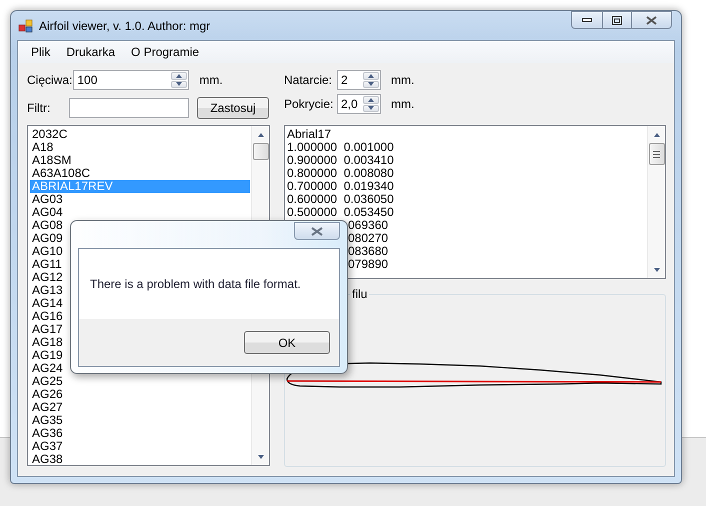 The image size is (706, 506). What do you see at coordinates (340, 147) in the screenshot?
I see `text-line: 1.000000 0.001000` at bounding box center [340, 147].